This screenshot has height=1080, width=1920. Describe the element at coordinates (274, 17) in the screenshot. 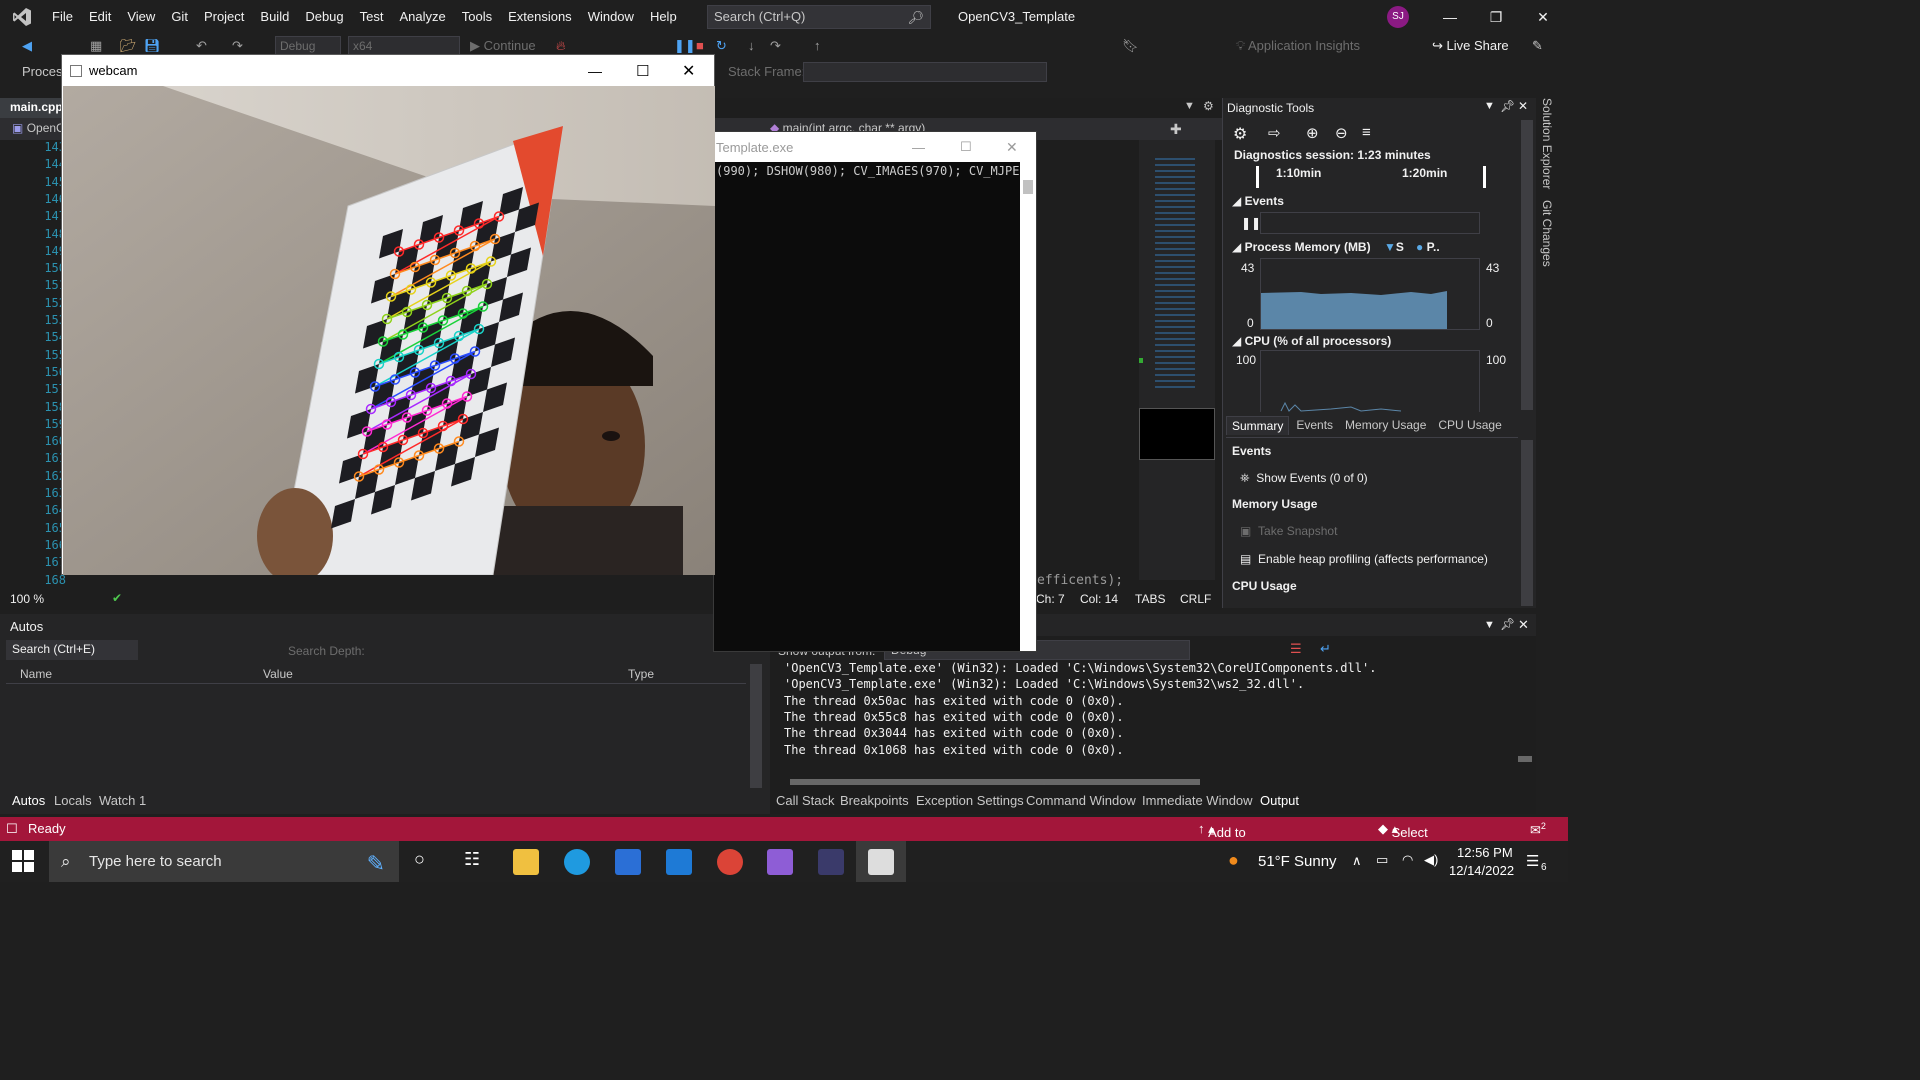

I see `menu-build: Build` at that location.